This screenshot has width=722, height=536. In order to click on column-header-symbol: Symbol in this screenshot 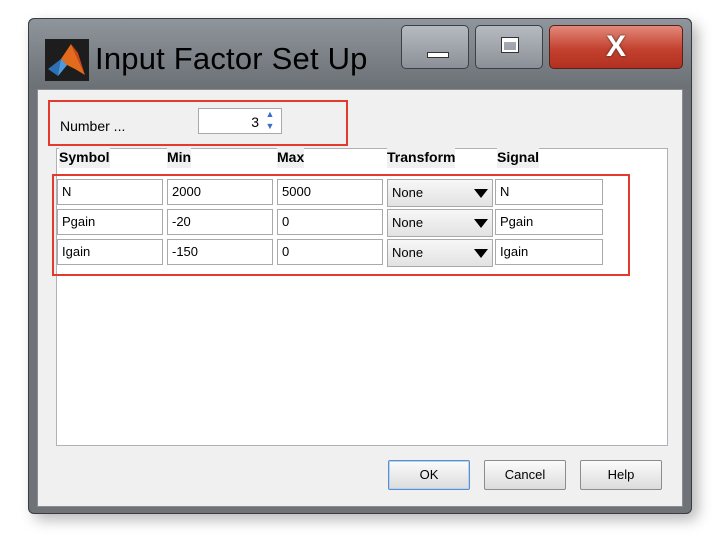, I will do `click(84, 158)`.